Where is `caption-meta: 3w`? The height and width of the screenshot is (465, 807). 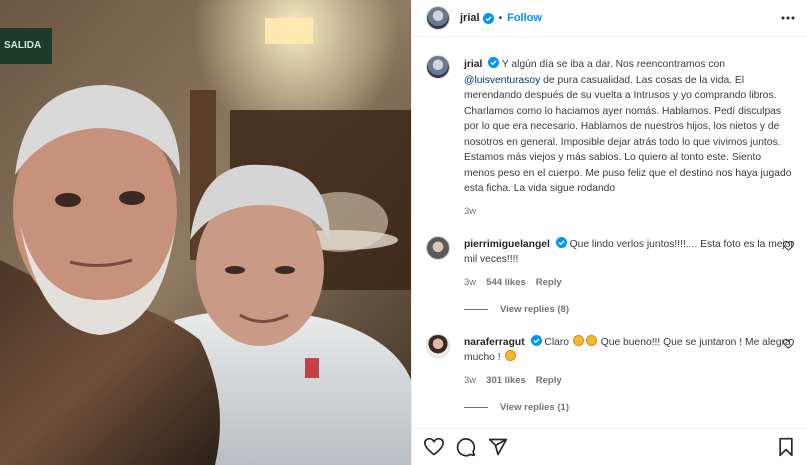 caption-meta: 3w is located at coordinates (629, 211).